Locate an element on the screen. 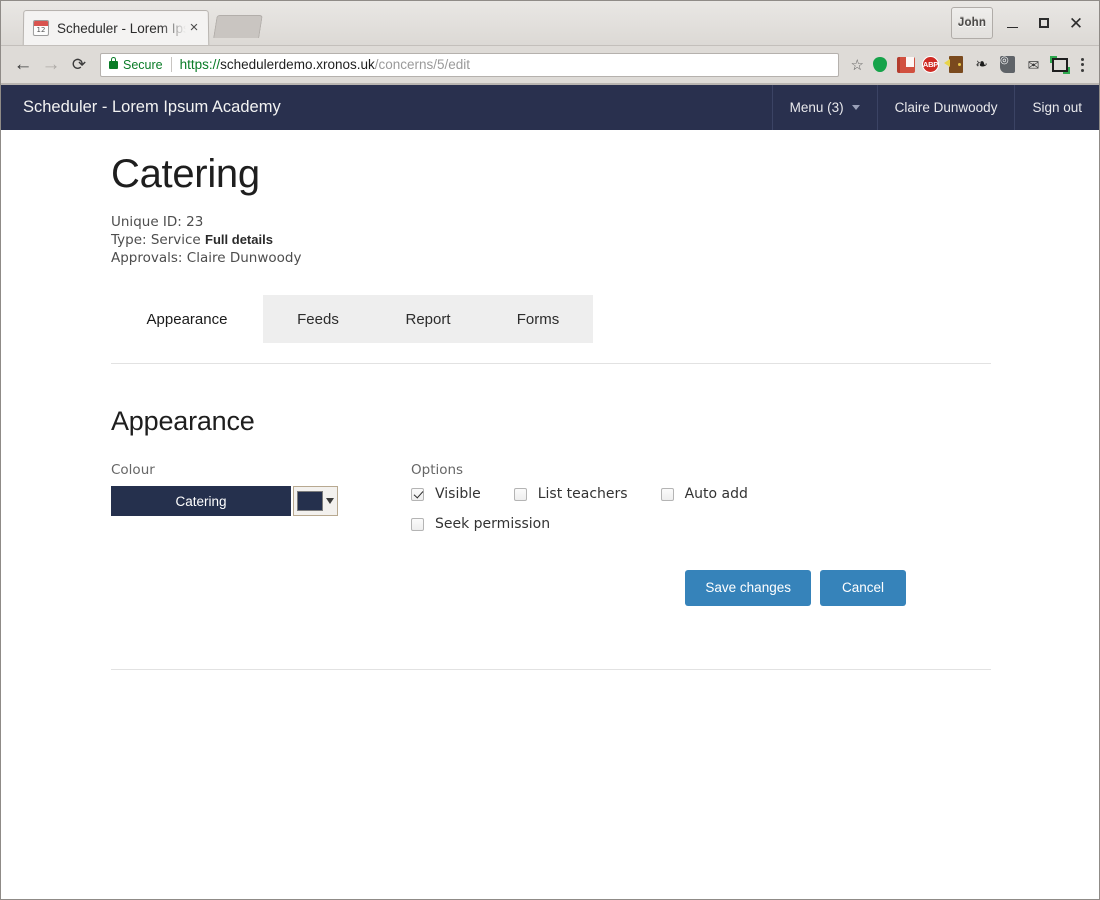  favicon-day-number: 12 is located at coordinates (41, 30).